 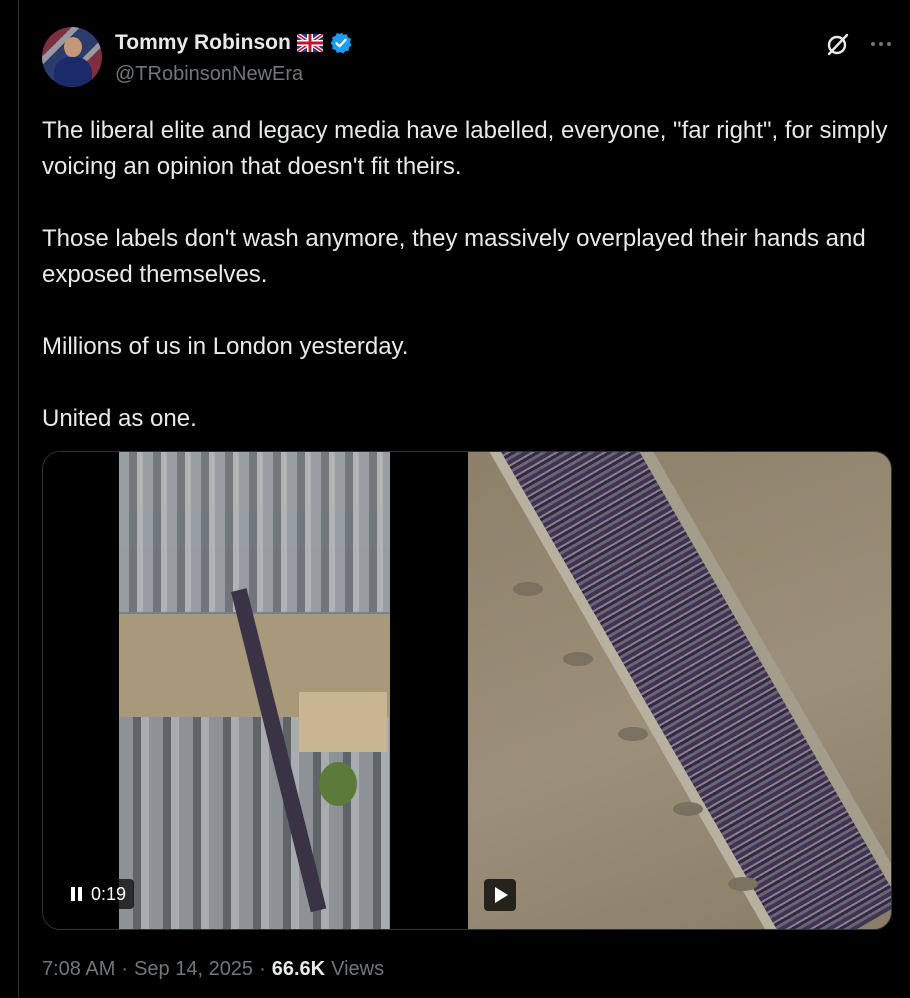 What do you see at coordinates (78, 969) in the screenshot?
I see `post-time: 7:08 AM` at bounding box center [78, 969].